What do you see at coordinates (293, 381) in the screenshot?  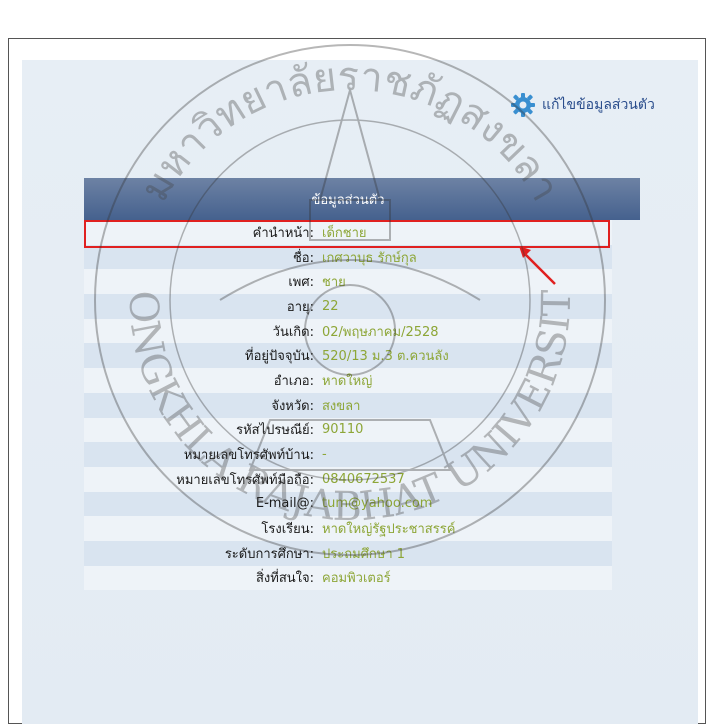 I see `field-label: อำเภอ:` at bounding box center [293, 381].